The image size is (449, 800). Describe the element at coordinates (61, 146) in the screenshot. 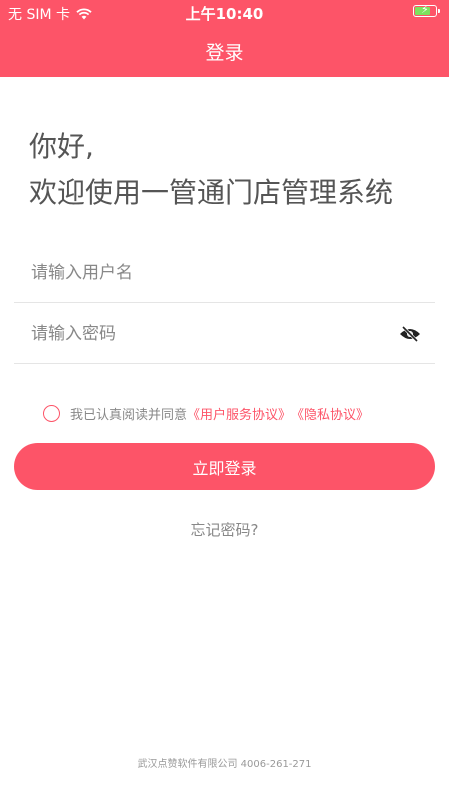

I see `welcome-line-1: 你好,` at that location.